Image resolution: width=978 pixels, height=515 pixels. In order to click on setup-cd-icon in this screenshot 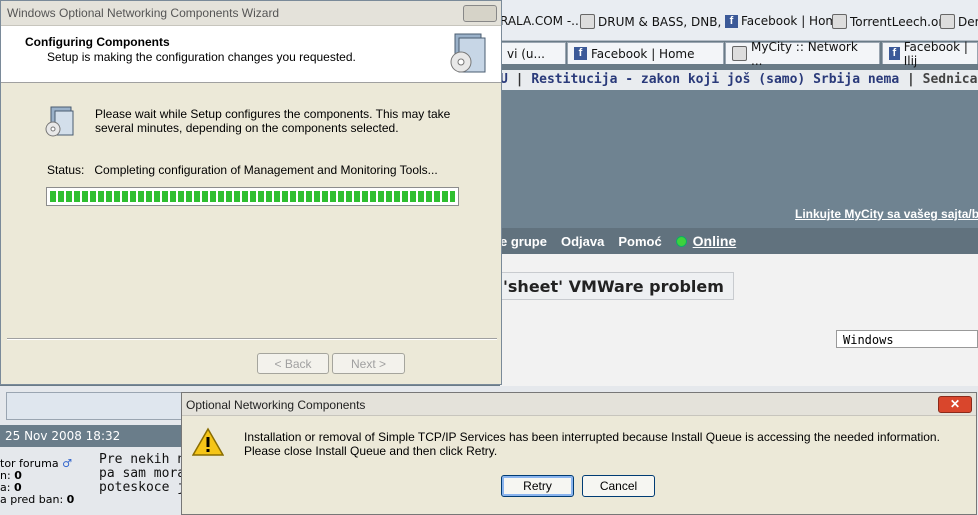, I will do `click(469, 55)`.